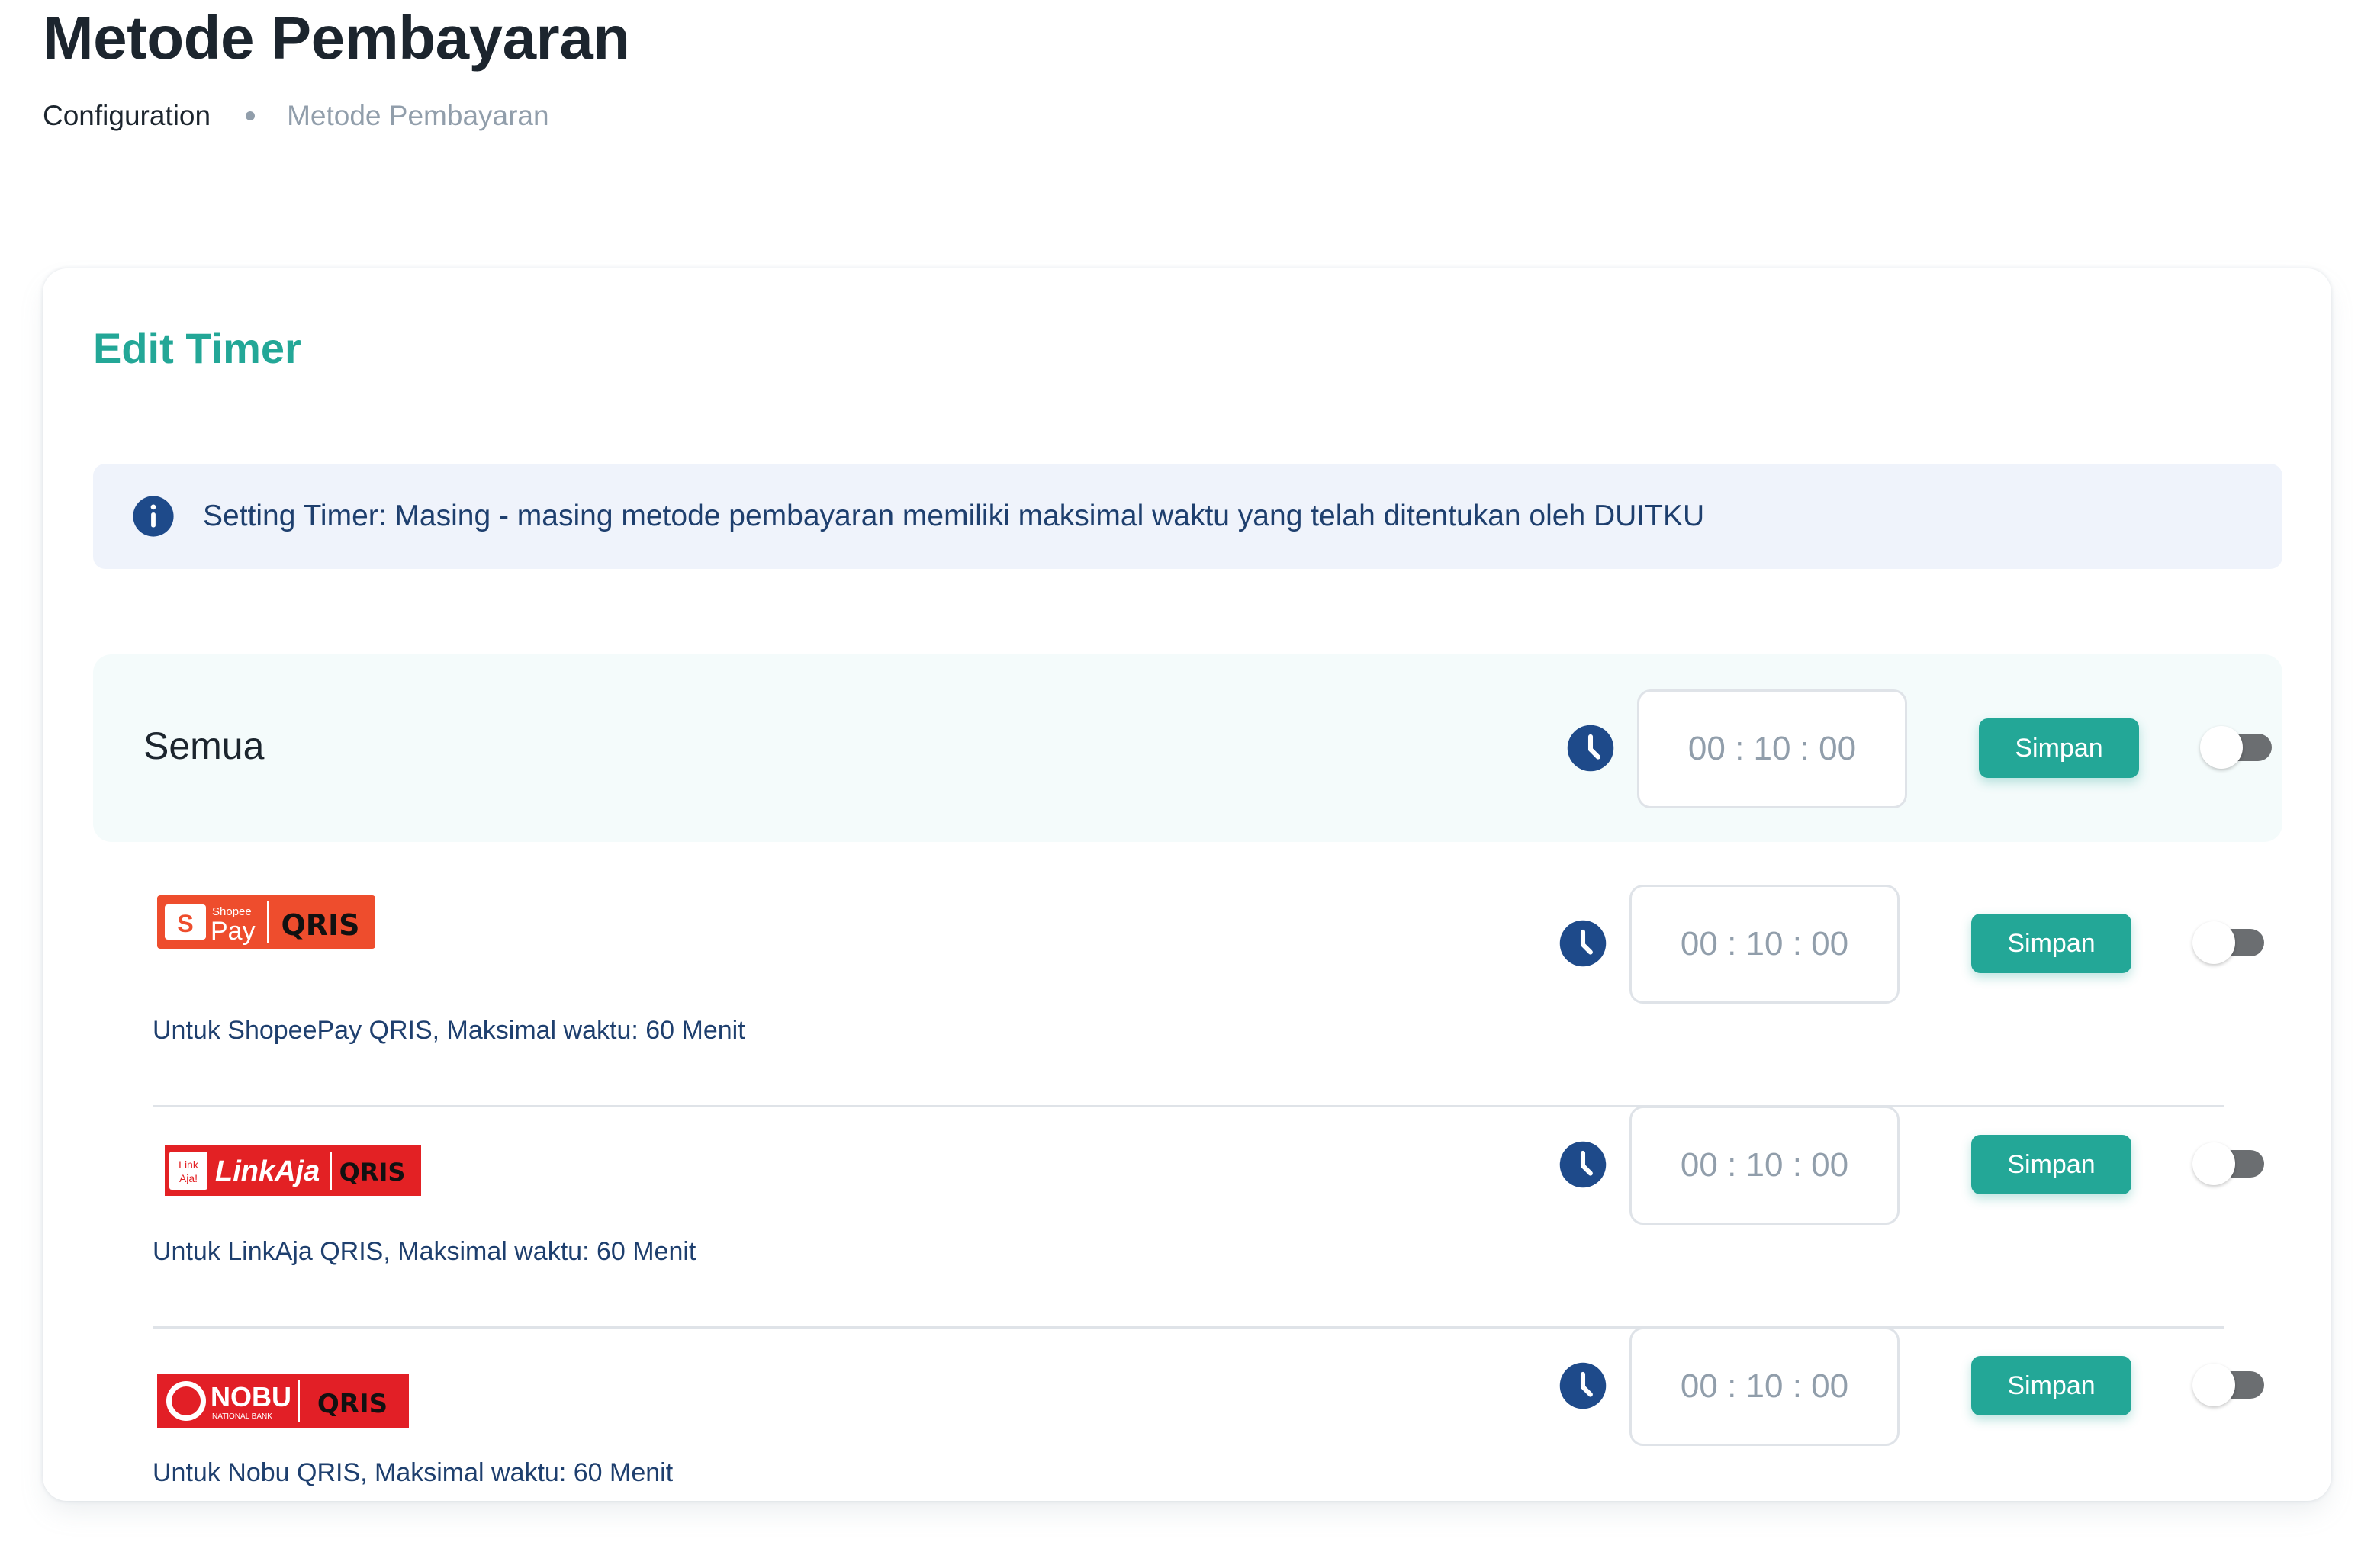  What do you see at coordinates (336, 38) in the screenshot?
I see `page-title: Metode Pembayaran` at bounding box center [336, 38].